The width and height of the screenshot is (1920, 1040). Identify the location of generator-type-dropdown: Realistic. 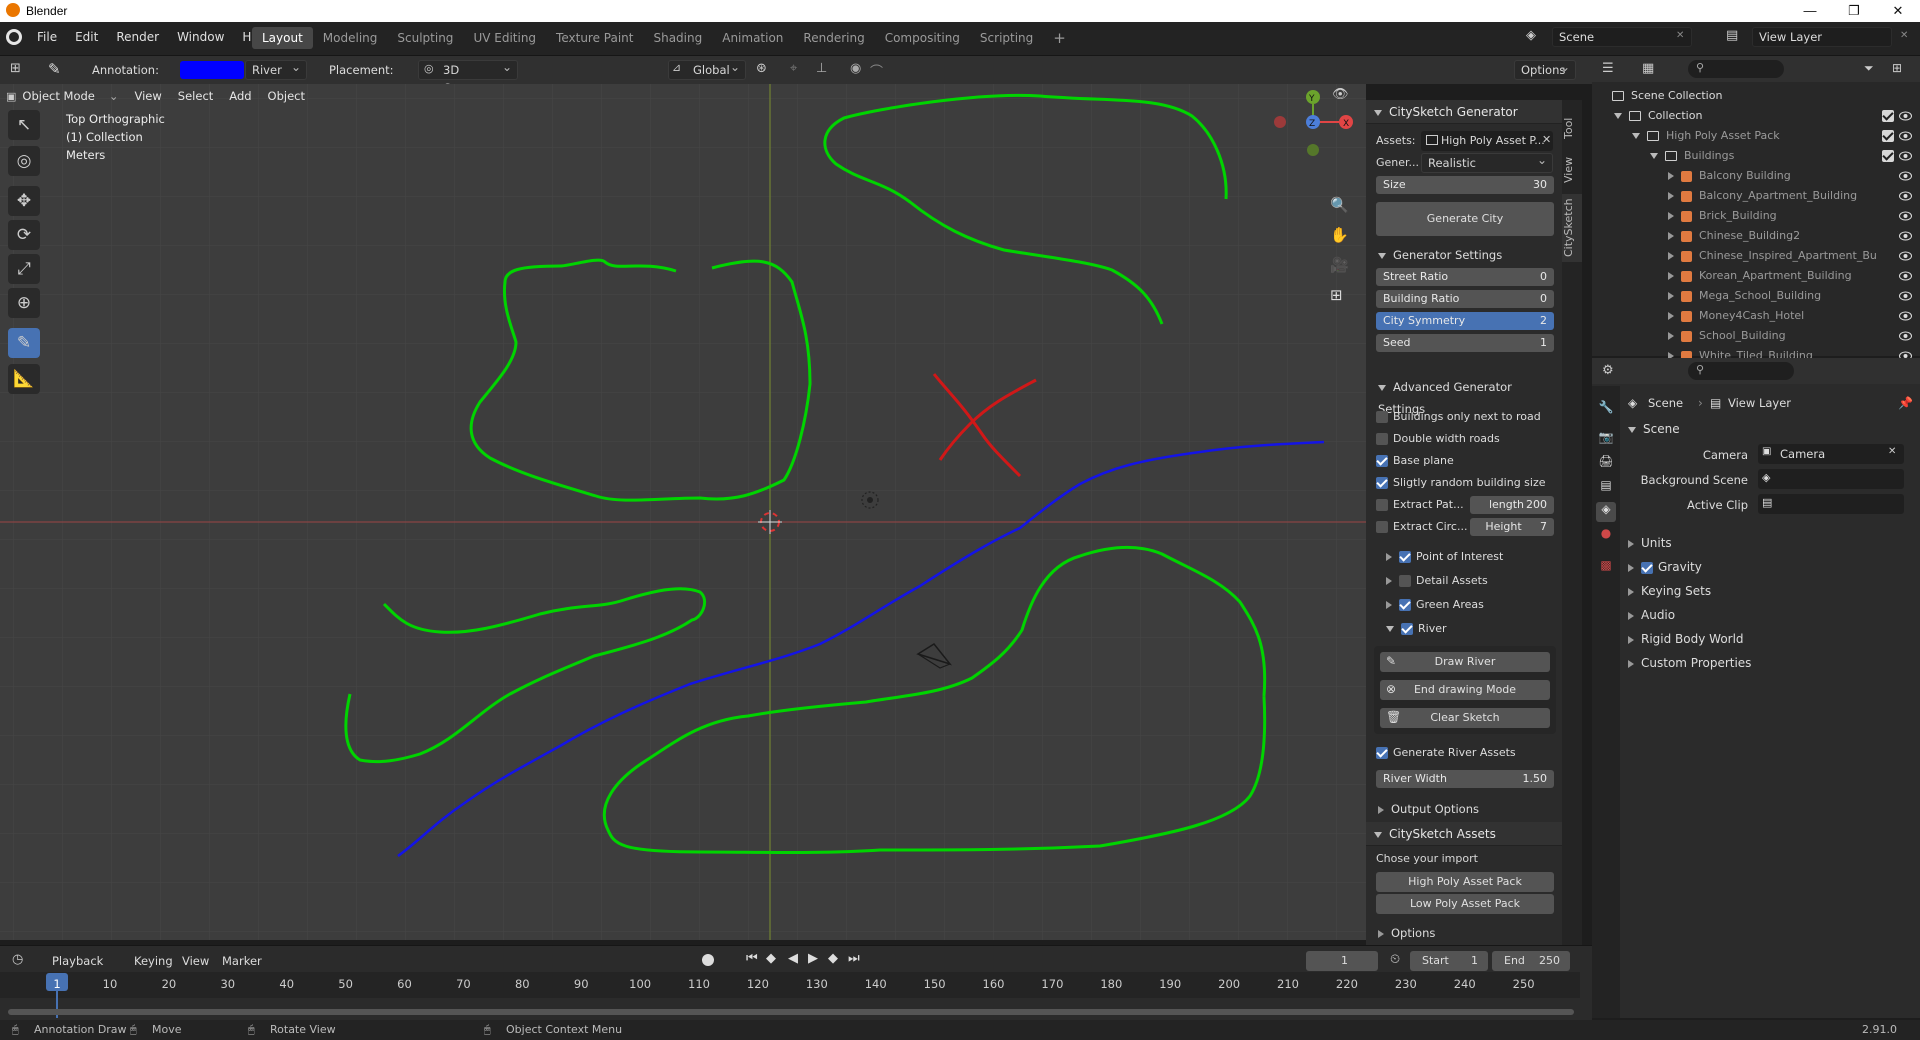
(1487, 162).